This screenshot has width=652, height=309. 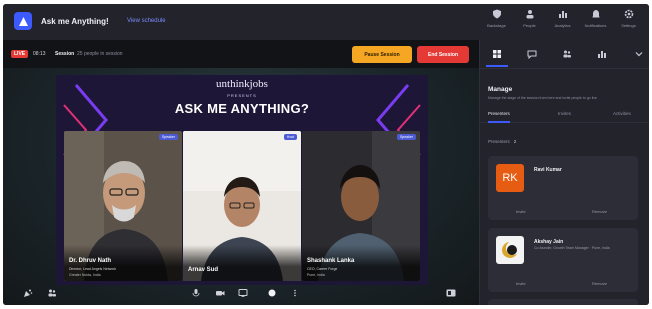 I want to click on page-title: Ask me Anything!, so click(x=75, y=21).